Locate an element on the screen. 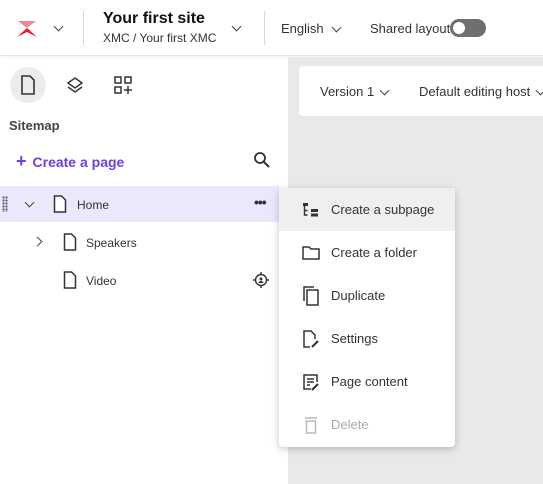 This screenshot has width=543, height=484. page-content-icon is located at coordinates (311, 382).